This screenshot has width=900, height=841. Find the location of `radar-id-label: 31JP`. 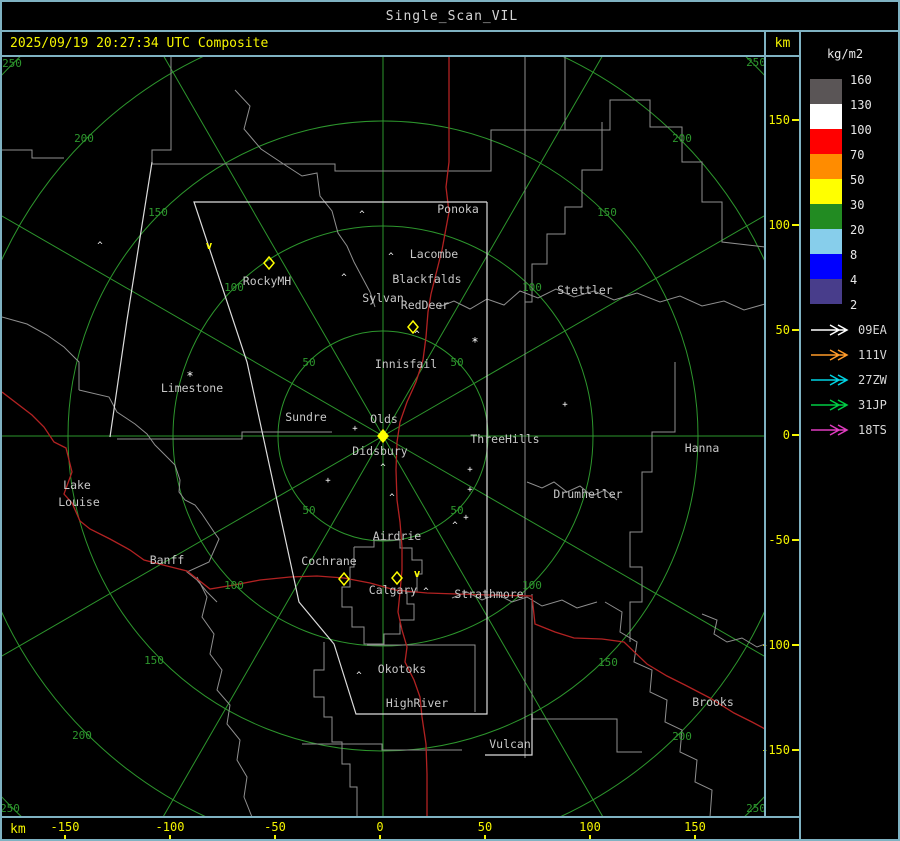

radar-id-label: 31JP is located at coordinates (872, 405).